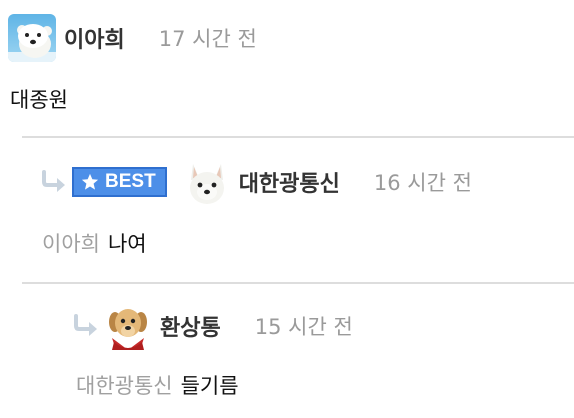 This screenshot has width=574, height=418. I want to click on best-badge: BEST, so click(119, 182).